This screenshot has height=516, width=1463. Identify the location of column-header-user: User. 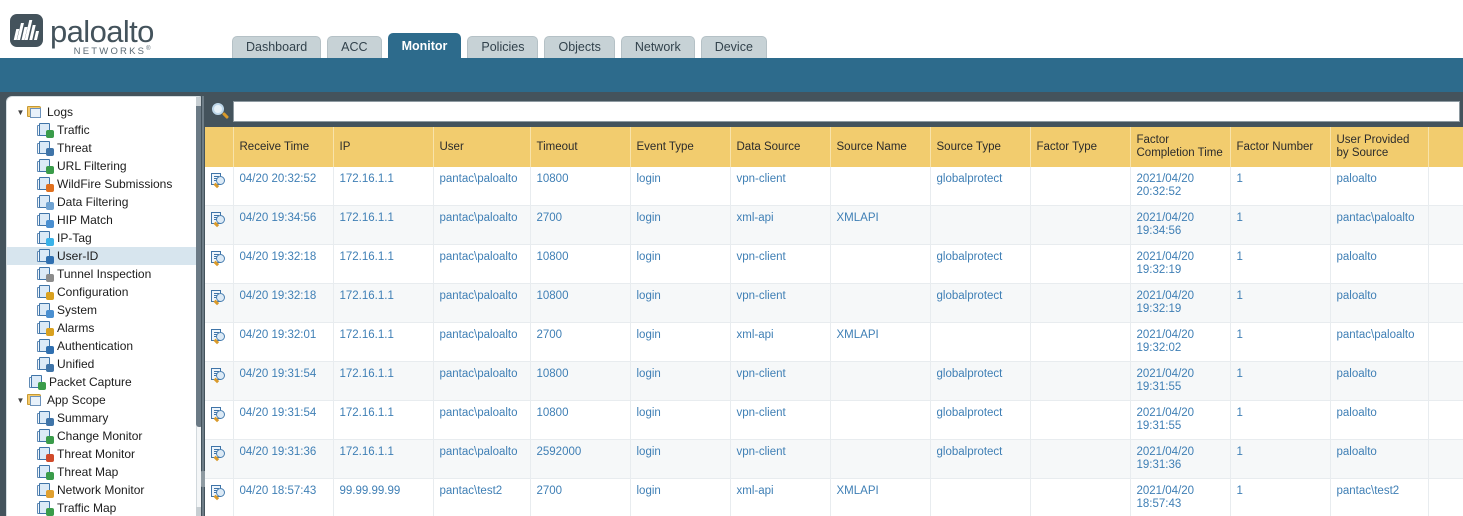
(482, 147).